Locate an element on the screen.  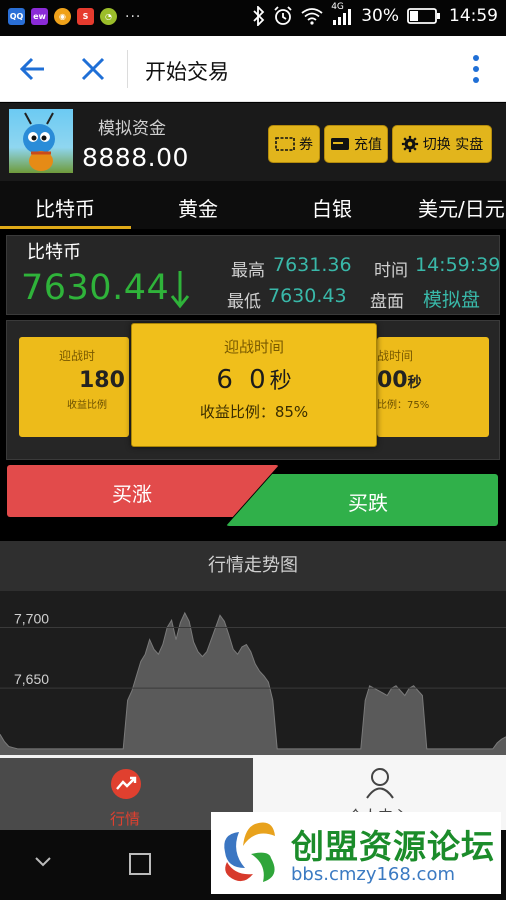
buy-up-label: 买涨 is located at coordinates (132, 494).